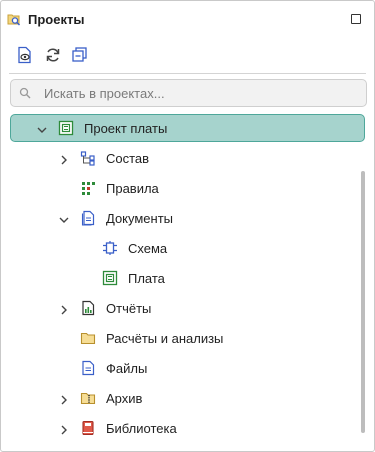 This screenshot has height=452, width=375. What do you see at coordinates (146, 278) in the screenshot?
I see `tree-item-label: Плата` at bounding box center [146, 278].